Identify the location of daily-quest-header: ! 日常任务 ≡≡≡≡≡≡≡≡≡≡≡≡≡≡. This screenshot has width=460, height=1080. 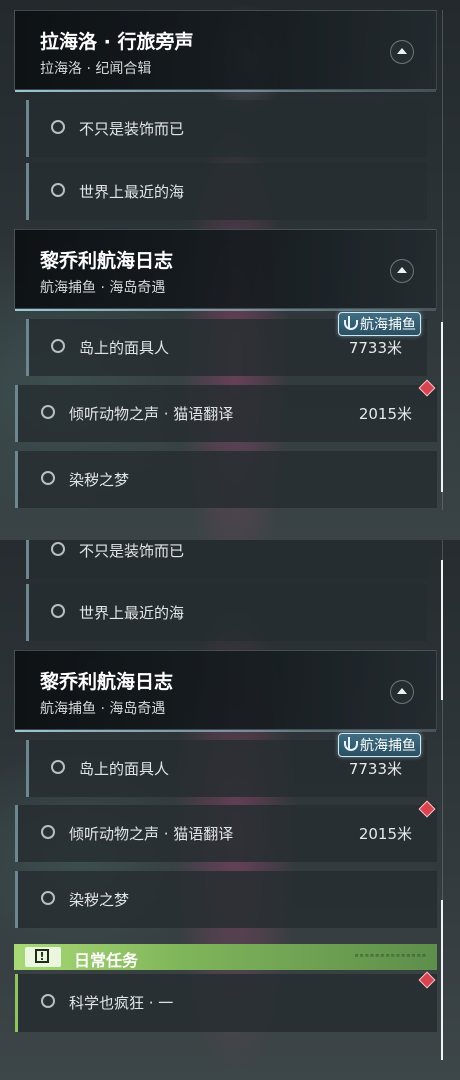
(225, 957).